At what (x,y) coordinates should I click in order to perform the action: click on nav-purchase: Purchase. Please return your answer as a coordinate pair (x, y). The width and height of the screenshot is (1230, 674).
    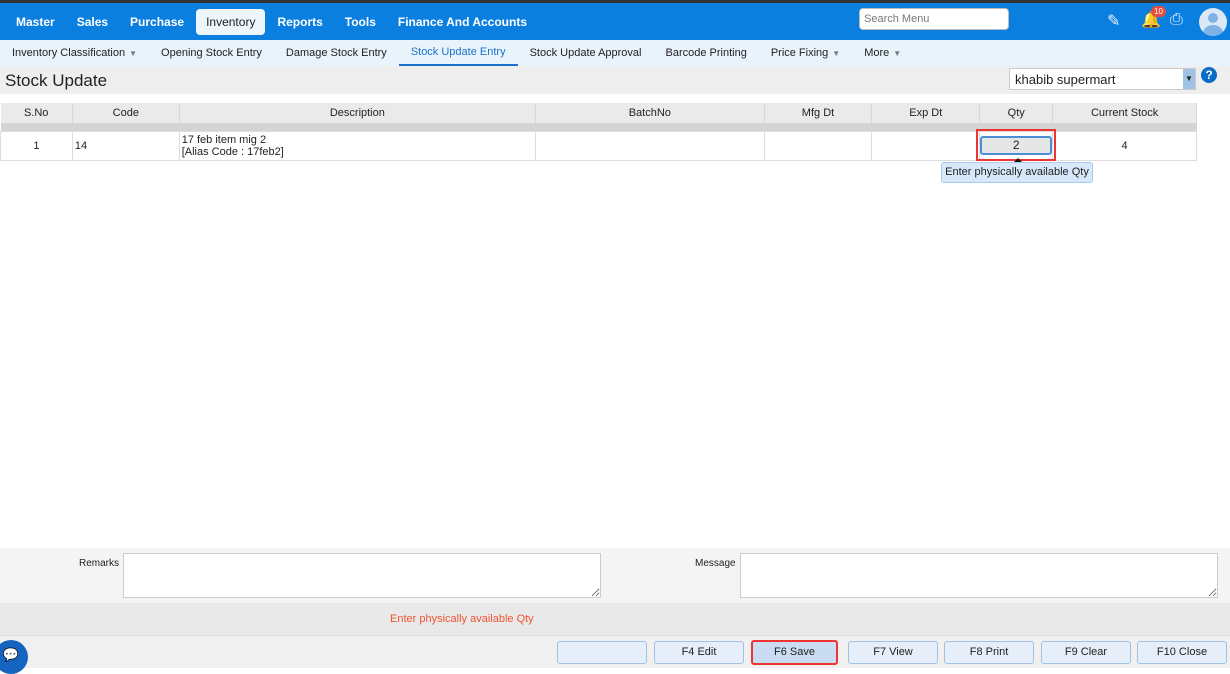
    Looking at the image, I should click on (157, 22).